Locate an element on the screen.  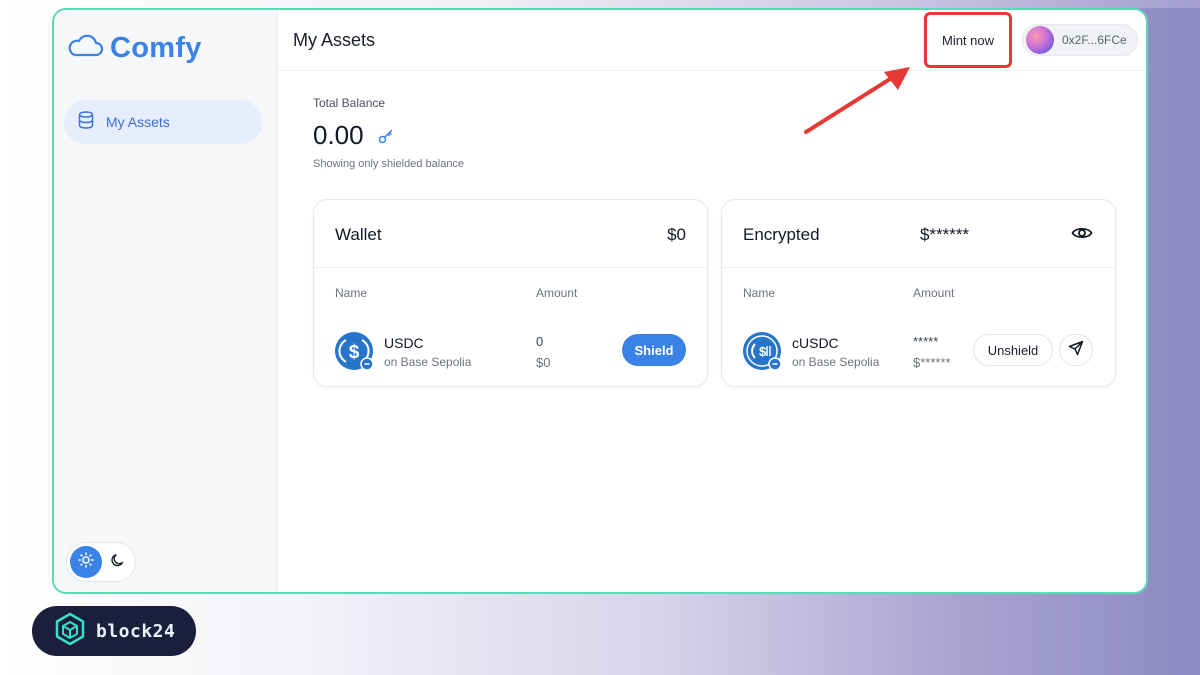
cusdc-coin-icon: $ is located at coordinates (762, 351).